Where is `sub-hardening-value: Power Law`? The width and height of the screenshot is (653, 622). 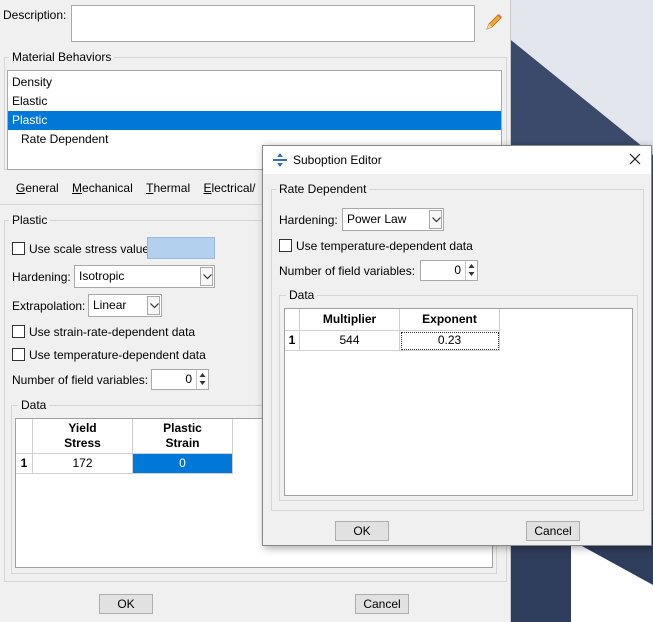
sub-hardening-value: Power Law is located at coordinates (377, 219).